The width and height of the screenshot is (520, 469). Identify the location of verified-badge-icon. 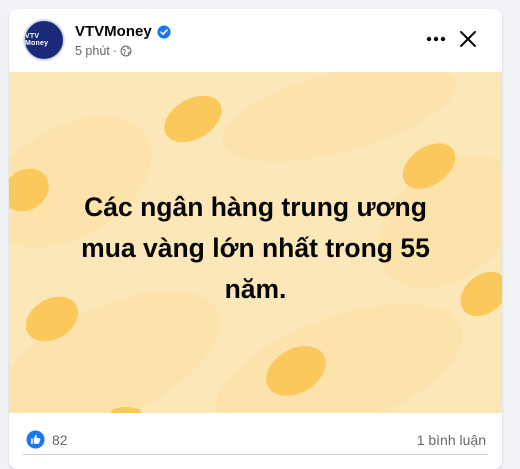
(164, 31).